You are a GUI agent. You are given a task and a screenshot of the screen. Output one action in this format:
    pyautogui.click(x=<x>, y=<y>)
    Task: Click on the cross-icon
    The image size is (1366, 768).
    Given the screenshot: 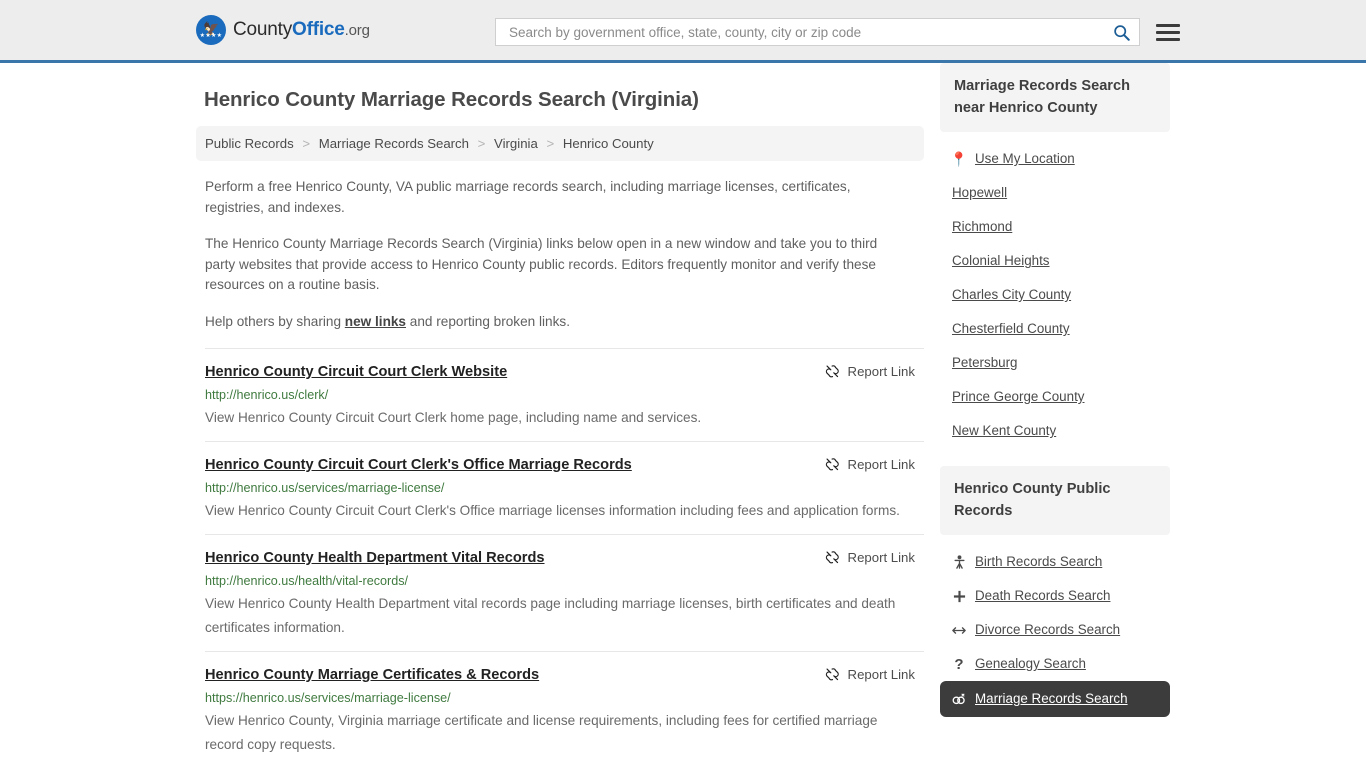 What is the action you would take?
    pyautogui.click(x=959, y=596)
    